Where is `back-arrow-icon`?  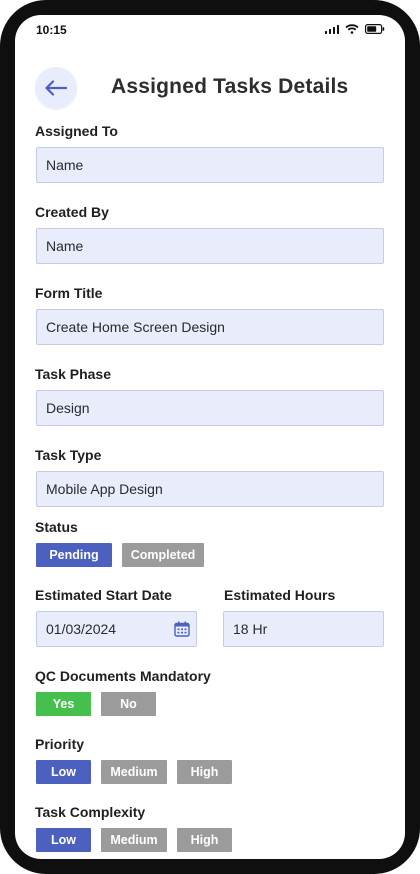 back-arrow-icon is located at coordinates (56, 88).